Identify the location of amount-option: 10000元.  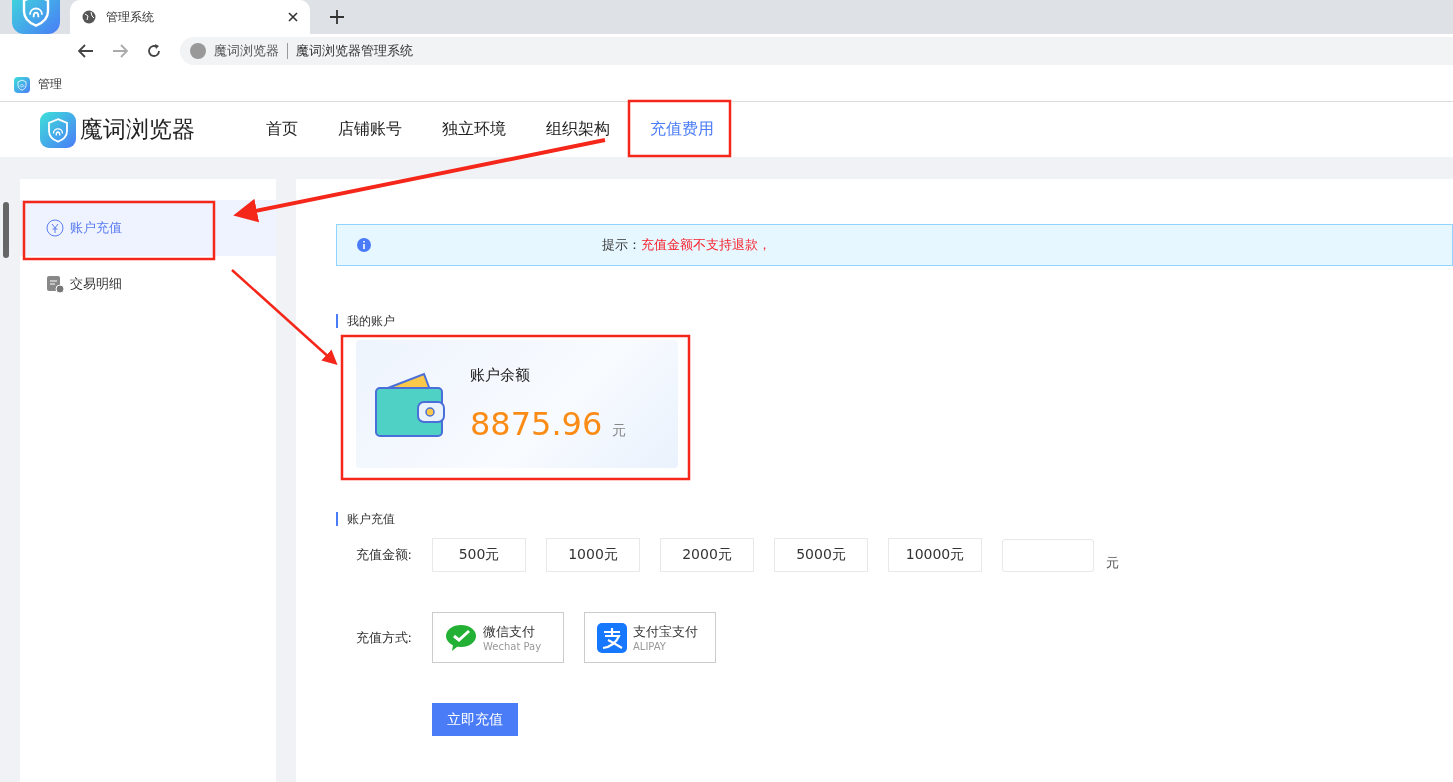
(935, 555).